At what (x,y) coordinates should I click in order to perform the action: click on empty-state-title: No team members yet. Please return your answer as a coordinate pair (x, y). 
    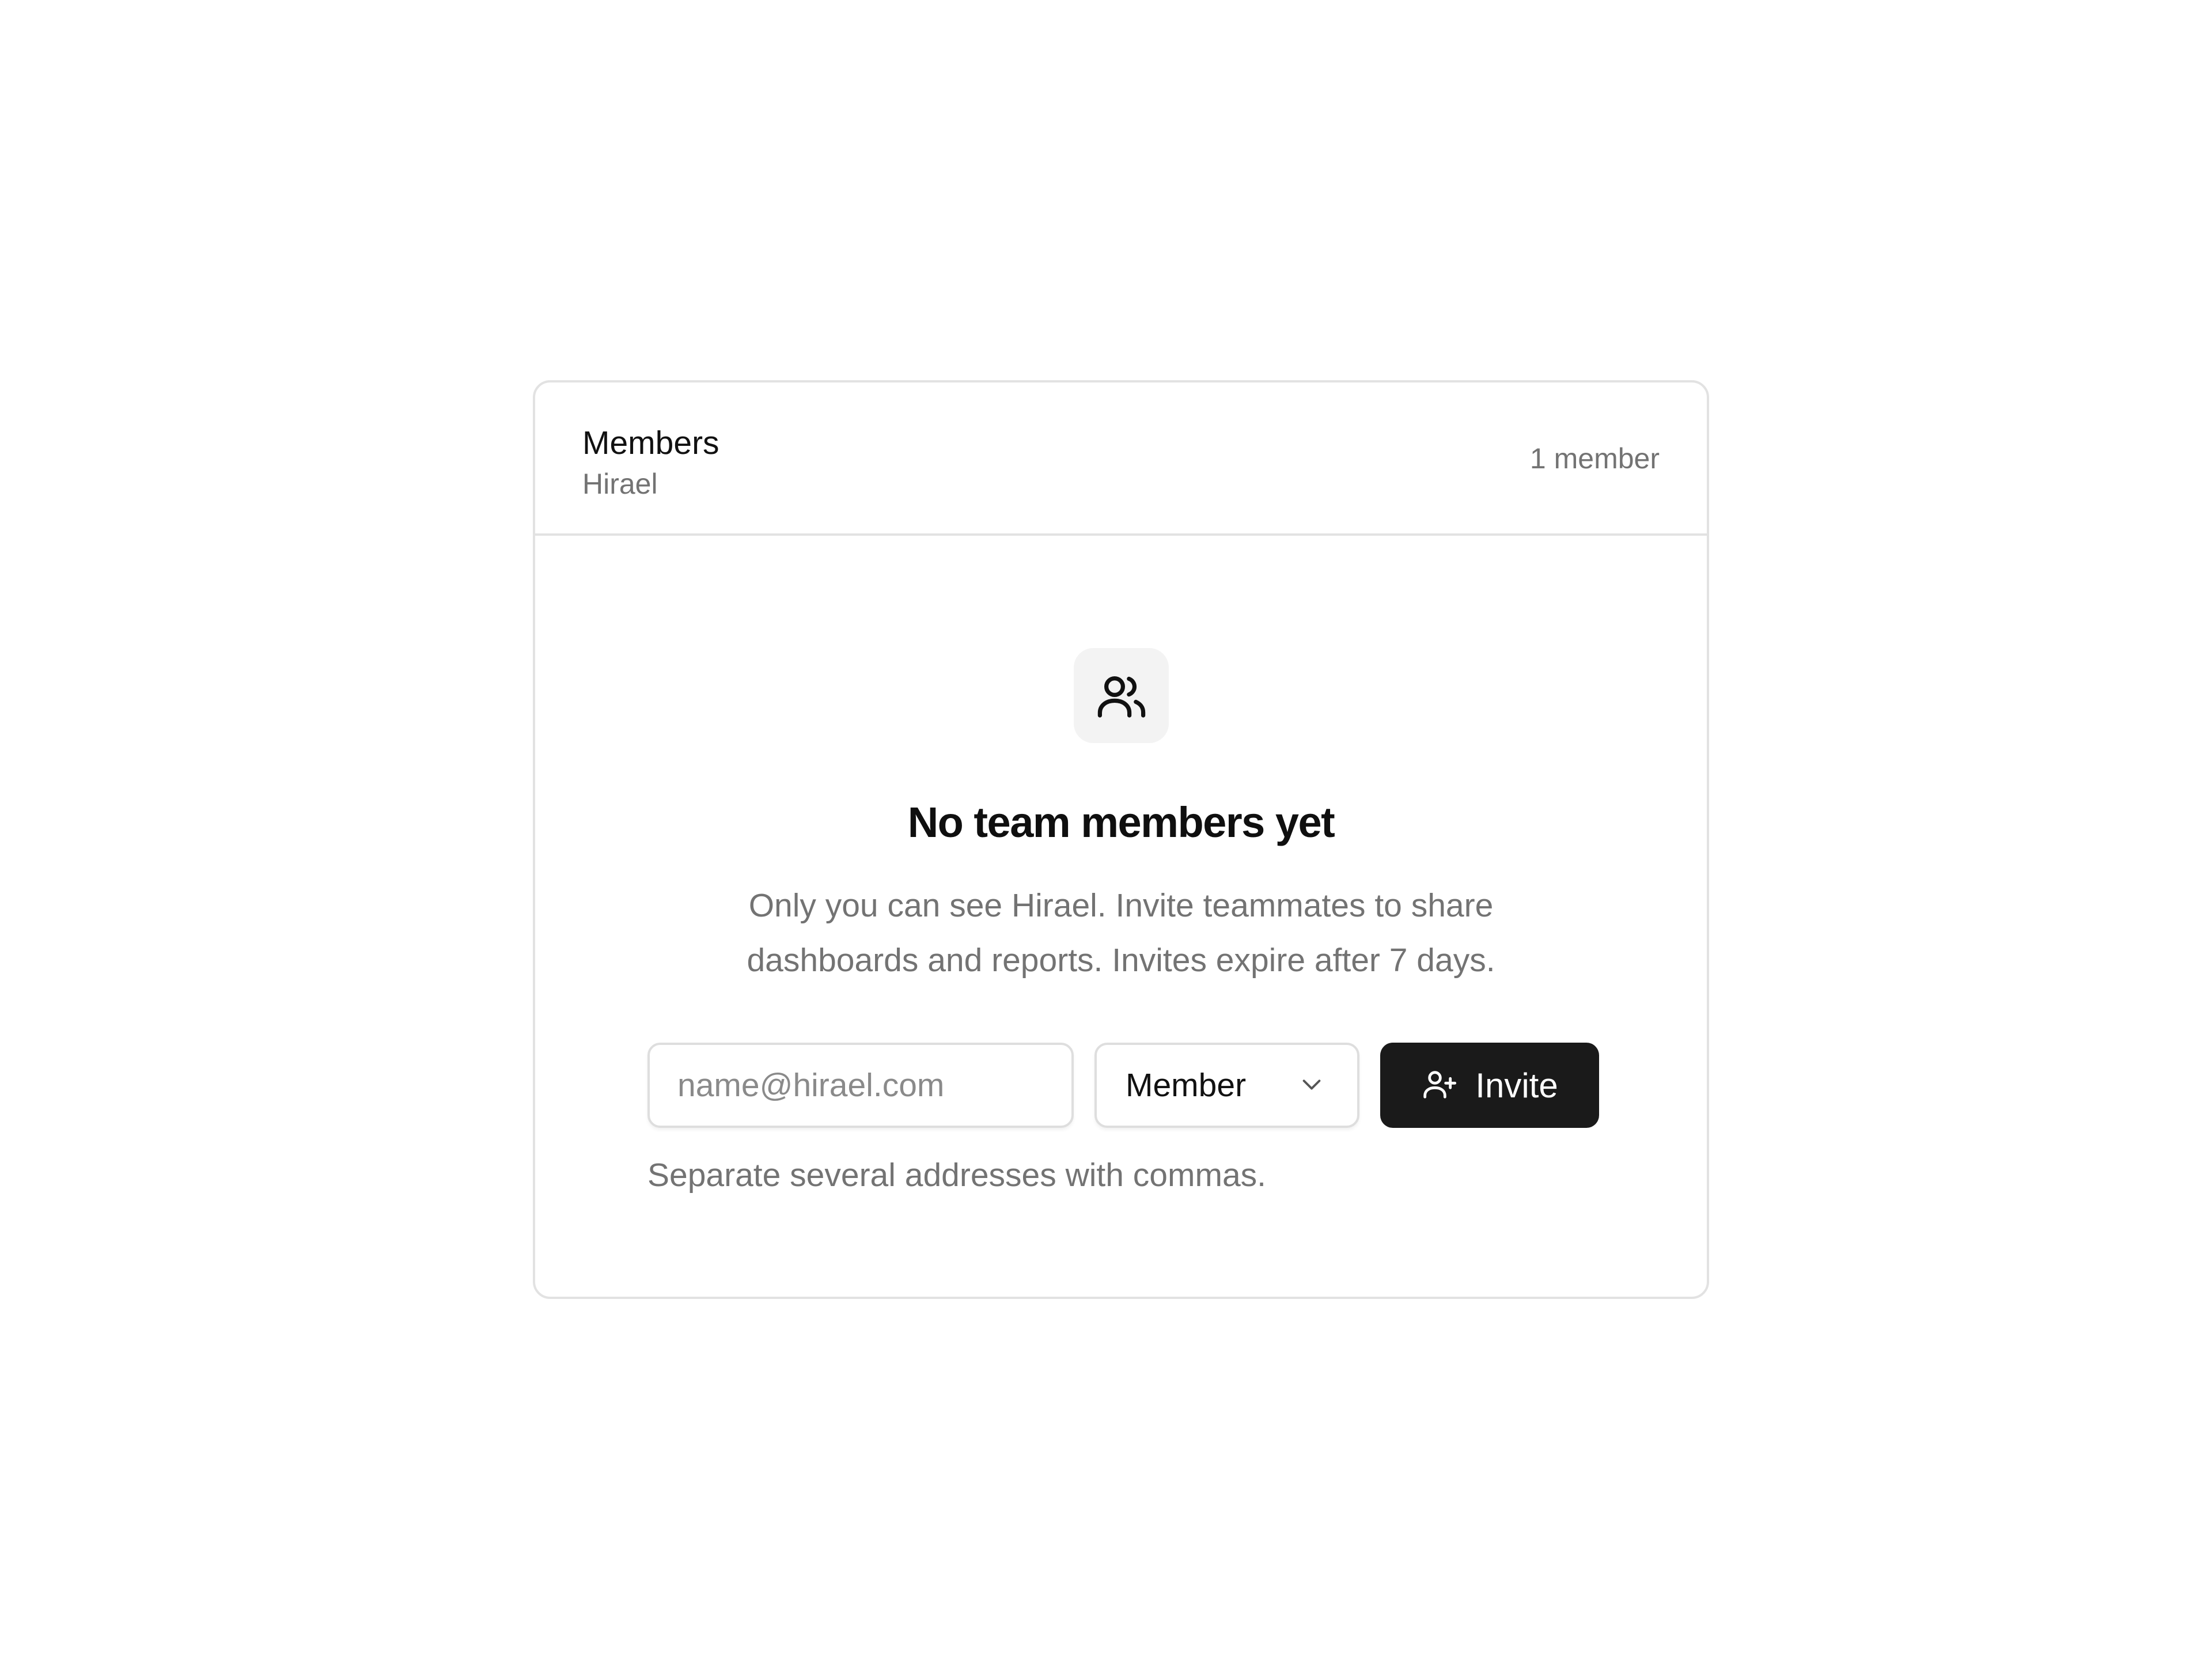
    Looking at the image, I should click on (1121, 822).